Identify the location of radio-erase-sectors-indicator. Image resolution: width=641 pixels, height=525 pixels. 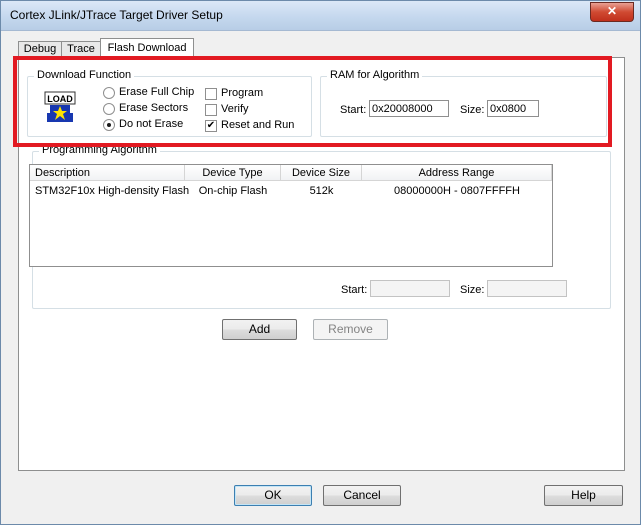
(109, 109).